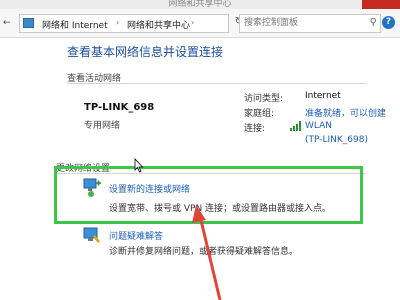  What do you see at coordinates (208, 195) in the screenshot?
I see `highlight-annotation-box` at bounding box center [208, 195].